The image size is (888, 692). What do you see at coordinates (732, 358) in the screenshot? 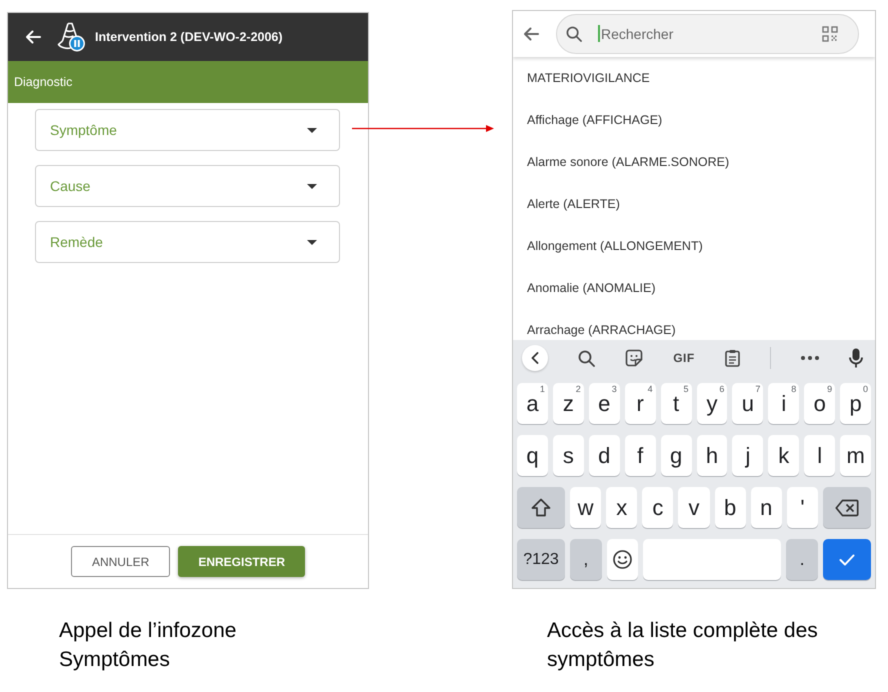
I see `clipboard-icon` at bounding box center [732, 358].